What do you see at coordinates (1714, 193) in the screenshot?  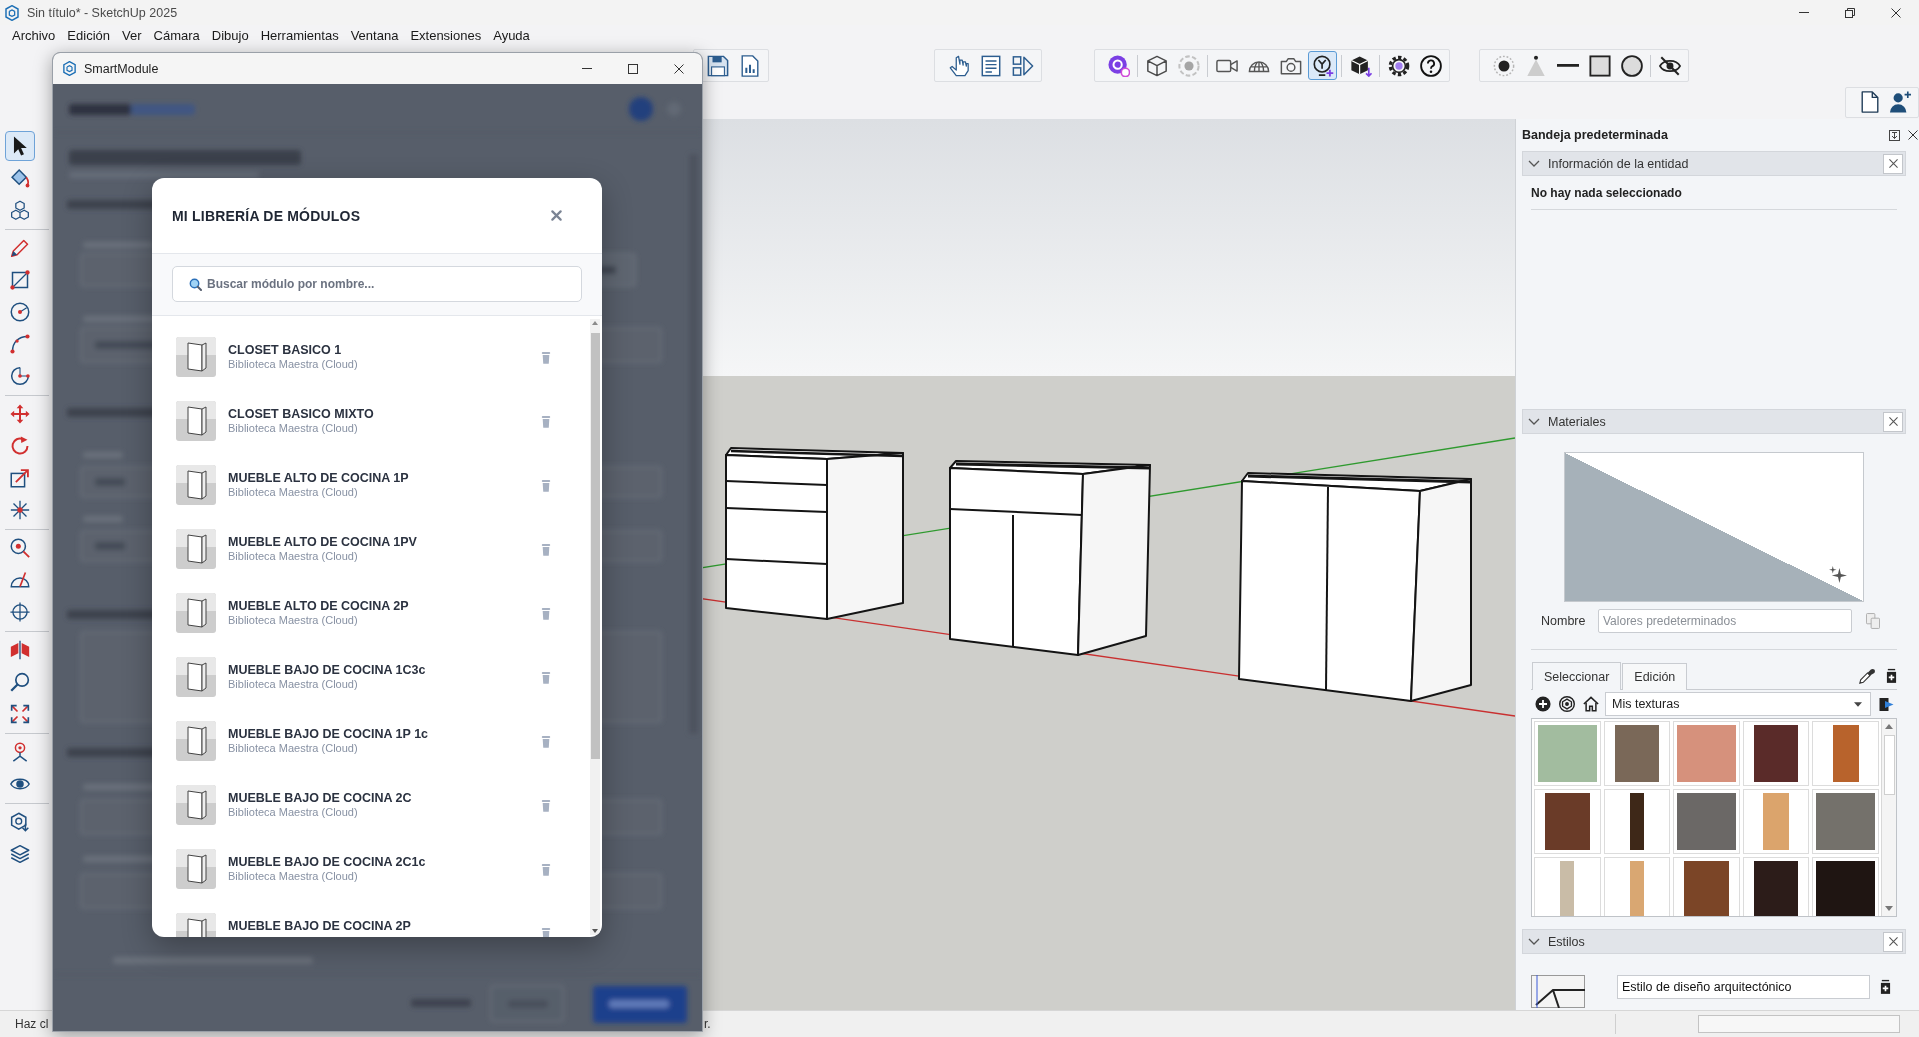 I see `entity-message: No hay nada seleccionado` at bounding box center [1714, 193].